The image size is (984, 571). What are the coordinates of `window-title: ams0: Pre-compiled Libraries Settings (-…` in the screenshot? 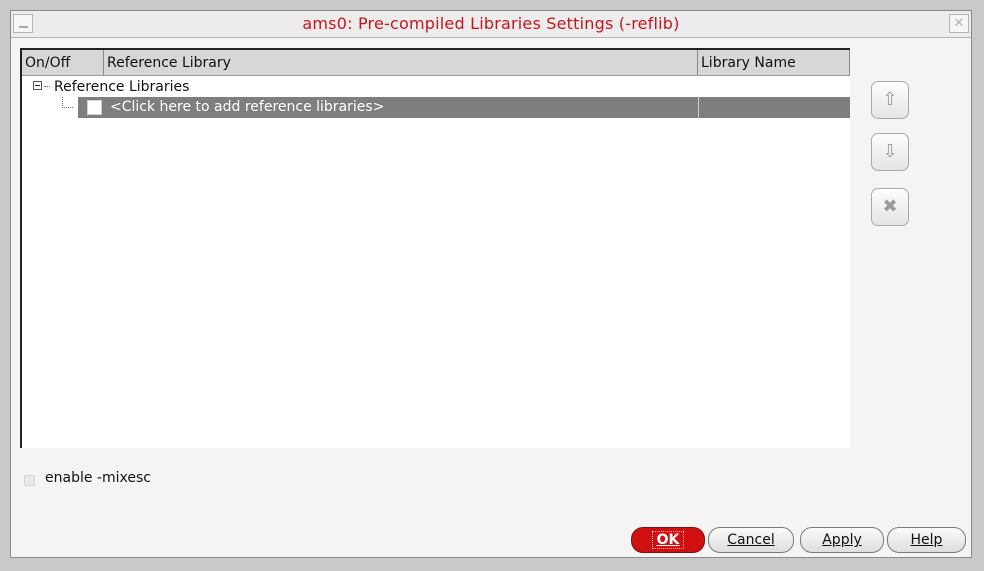 It's located at (491, 23).